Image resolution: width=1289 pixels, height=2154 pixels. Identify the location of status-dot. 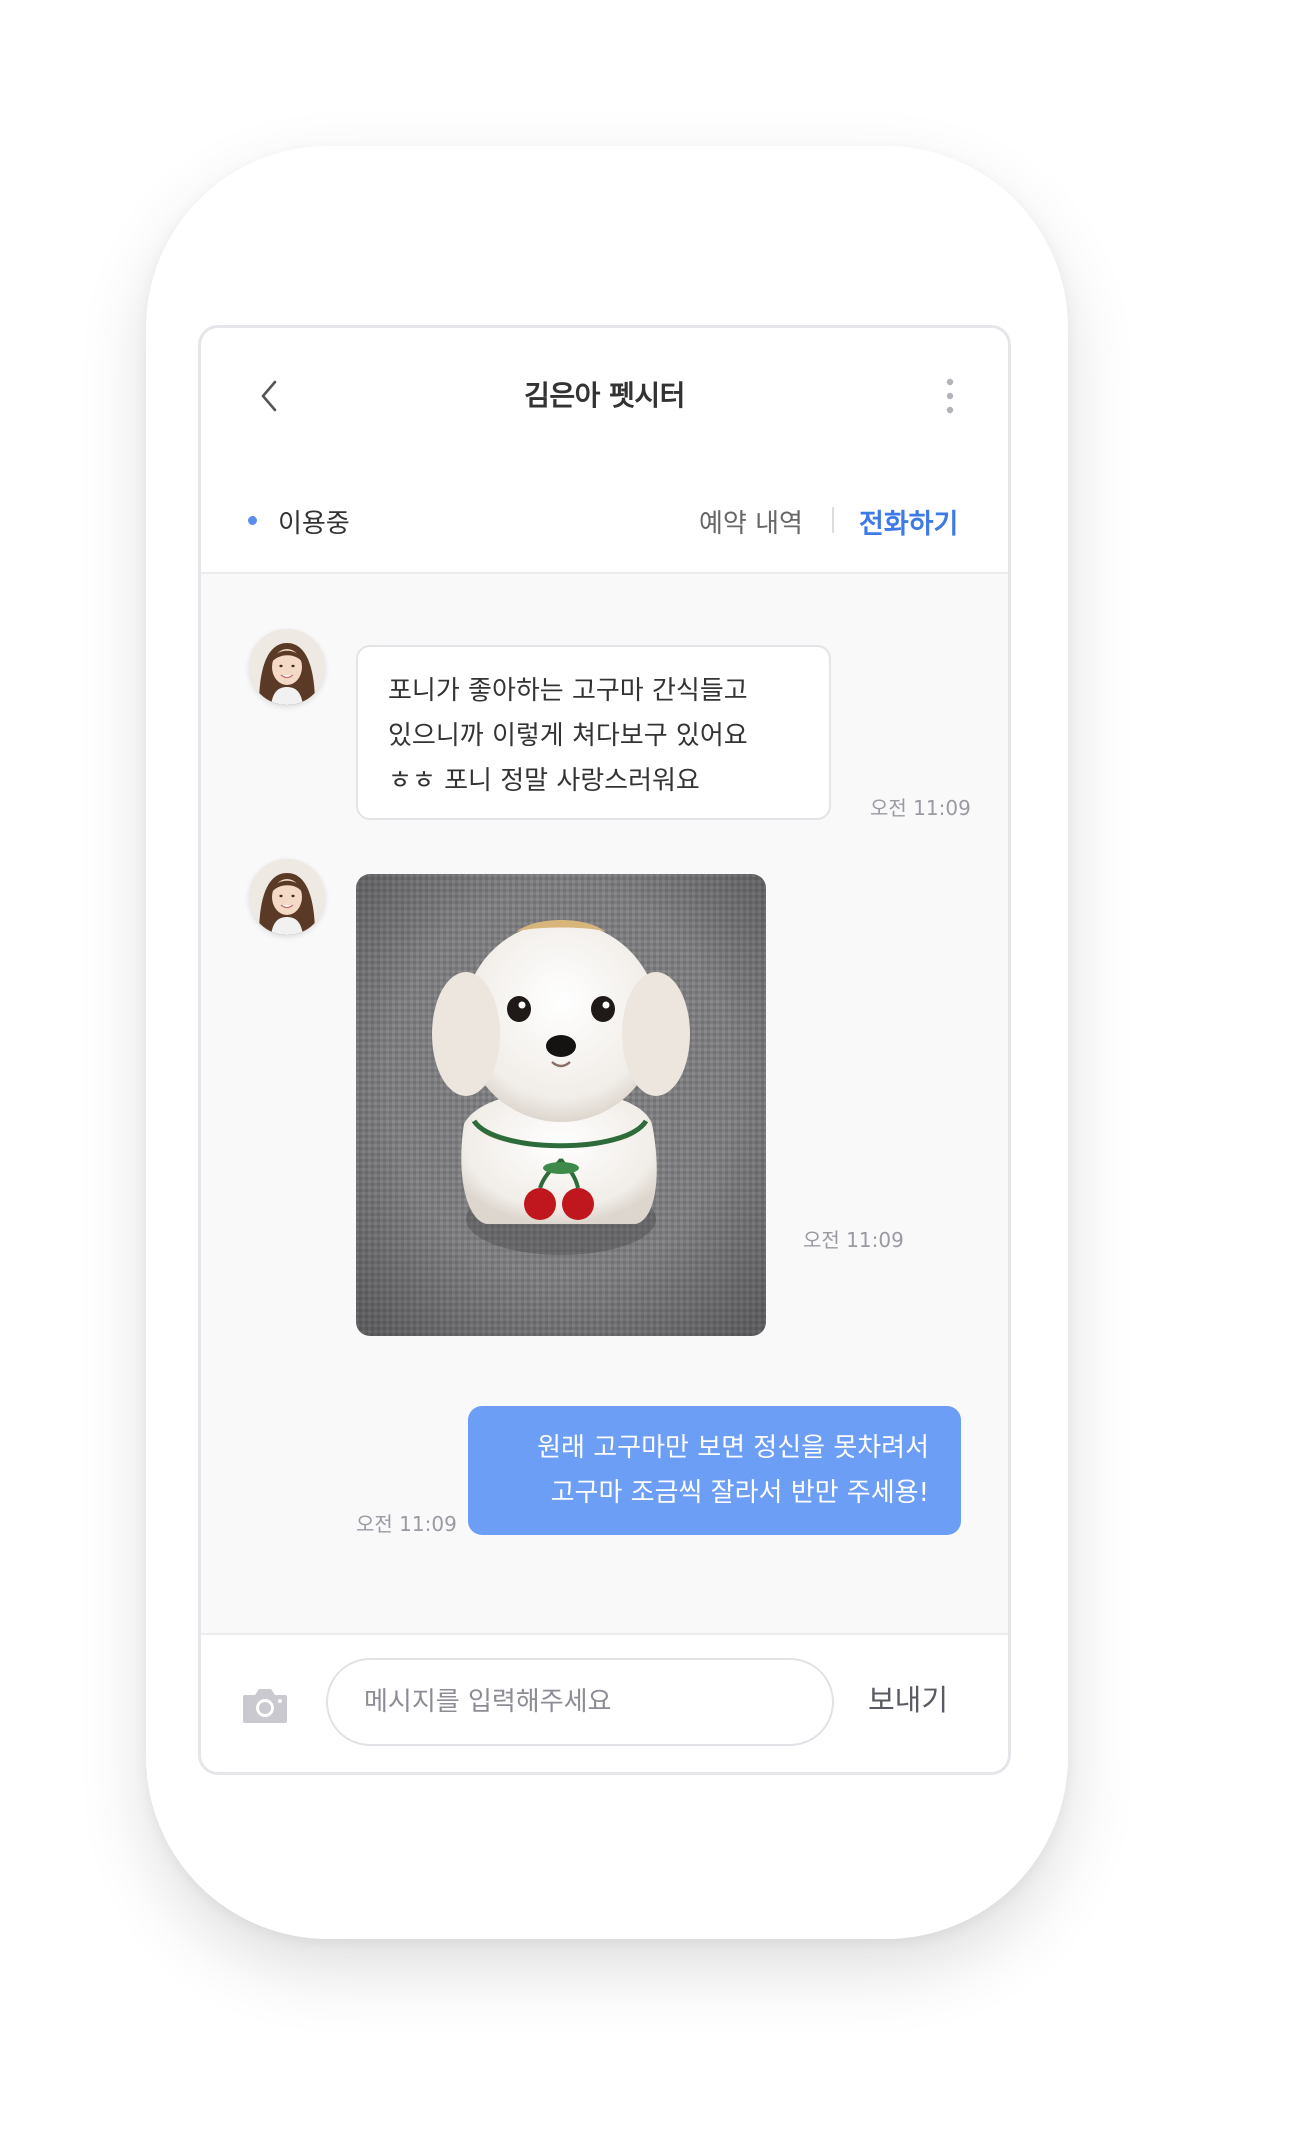
(252, 520).